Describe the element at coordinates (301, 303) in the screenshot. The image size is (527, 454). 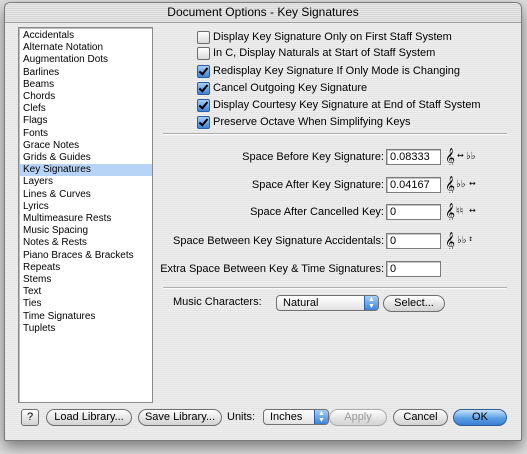
I see `music-characters-value: Natural` at that location.